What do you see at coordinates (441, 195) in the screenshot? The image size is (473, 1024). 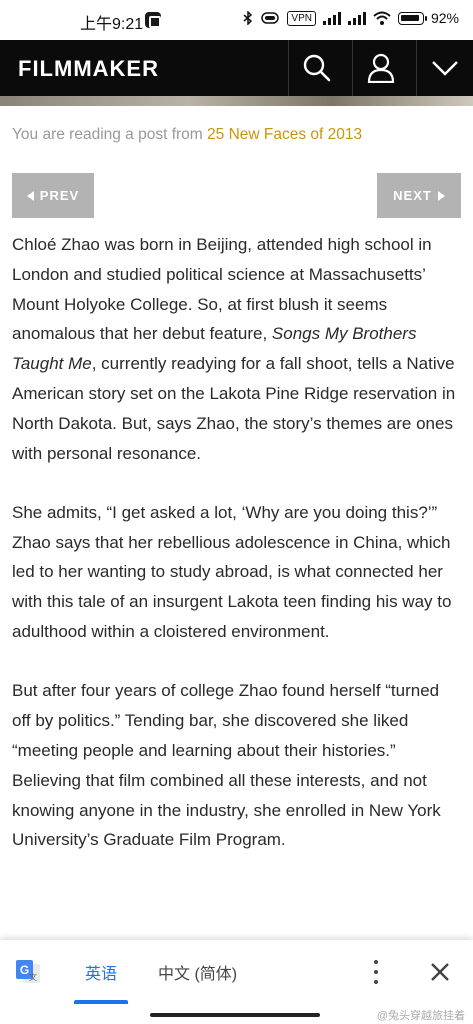 I see `arrow-right-icon` at bounding box center [441, 195].